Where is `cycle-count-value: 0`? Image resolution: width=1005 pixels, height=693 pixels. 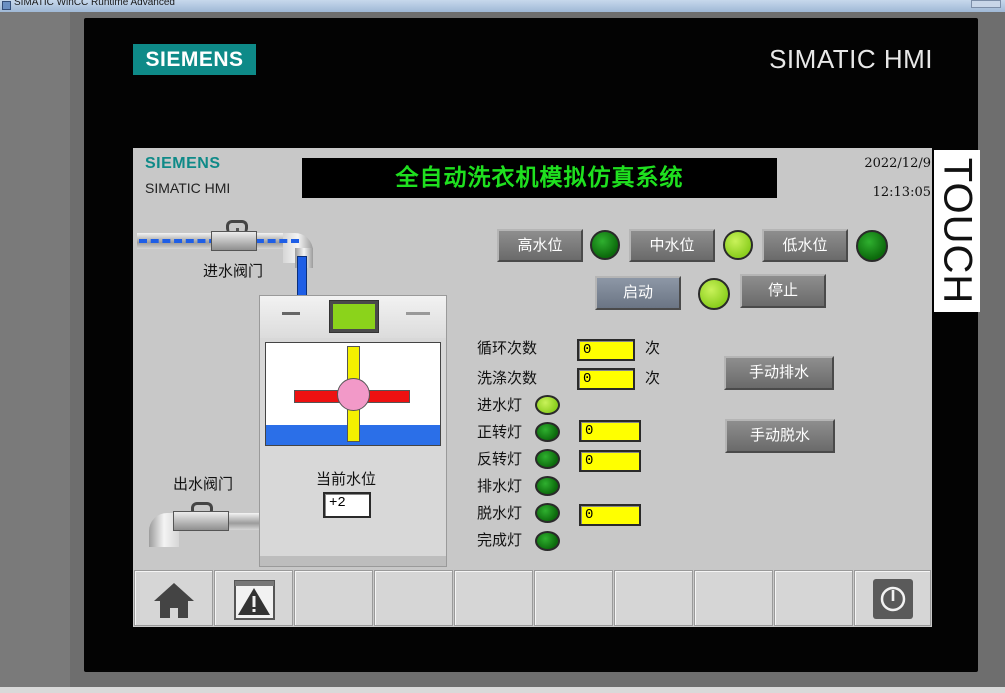
cycle-count-value: 0 is located at coordinates (606, 350).